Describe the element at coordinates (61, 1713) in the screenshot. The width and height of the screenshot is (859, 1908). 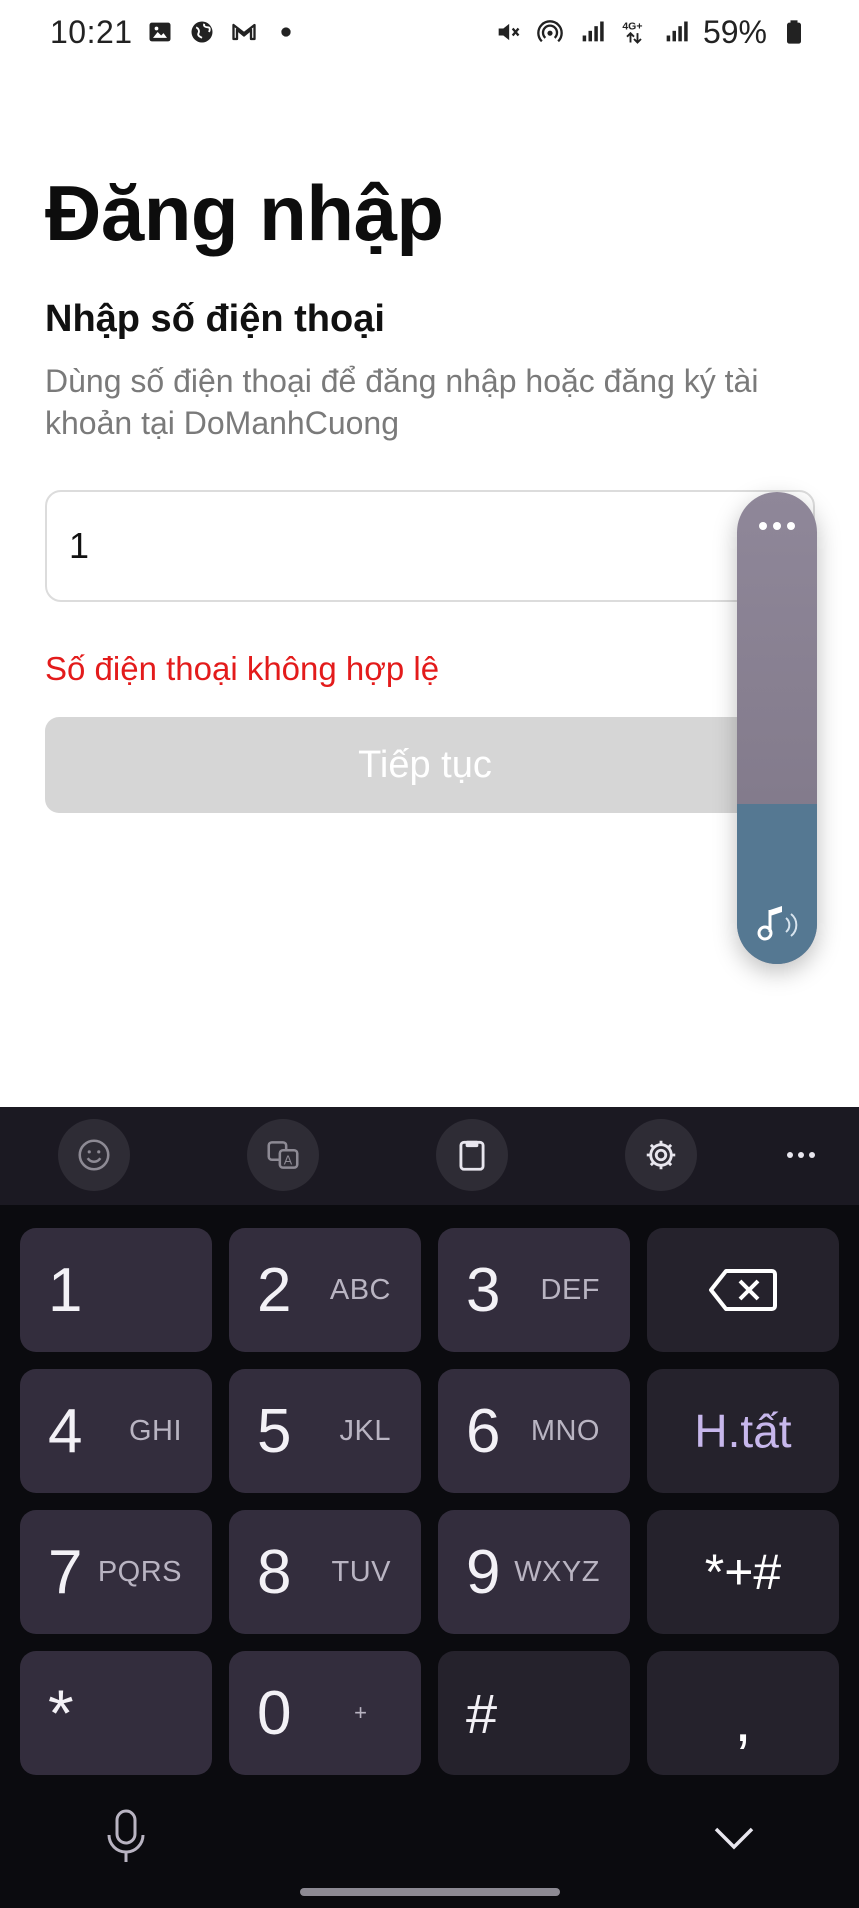
I see `key-digit: *` at that location.